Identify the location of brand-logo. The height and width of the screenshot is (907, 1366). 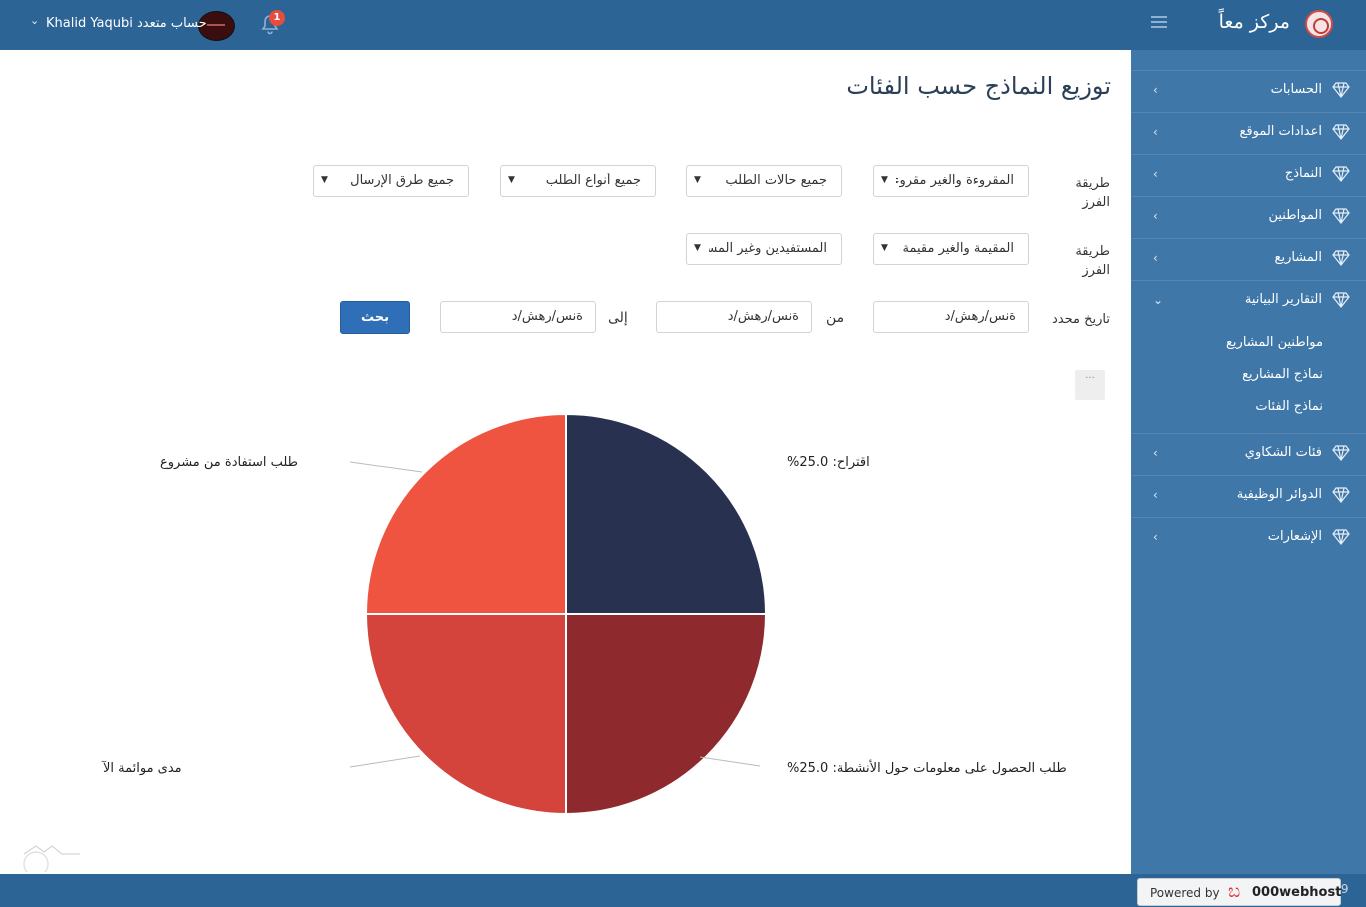
(1319, 24).